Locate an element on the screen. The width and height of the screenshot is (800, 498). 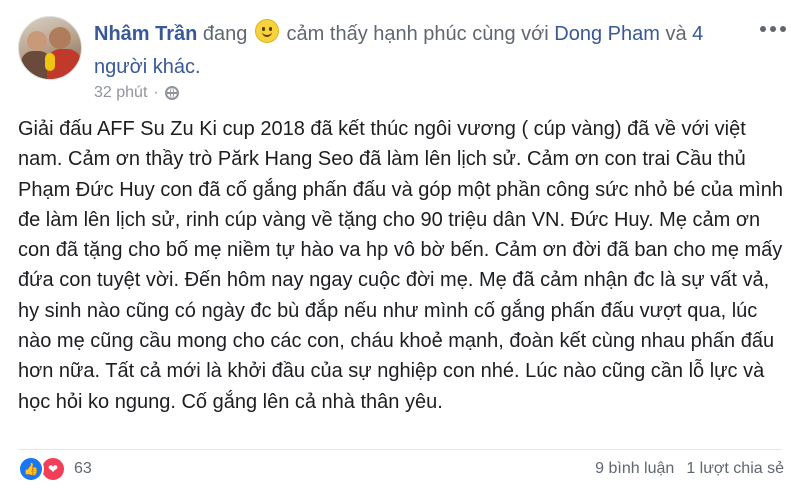
post-stats: 9 bình luận 1 lượt chia sẻ is located at coordinates (689, 469).